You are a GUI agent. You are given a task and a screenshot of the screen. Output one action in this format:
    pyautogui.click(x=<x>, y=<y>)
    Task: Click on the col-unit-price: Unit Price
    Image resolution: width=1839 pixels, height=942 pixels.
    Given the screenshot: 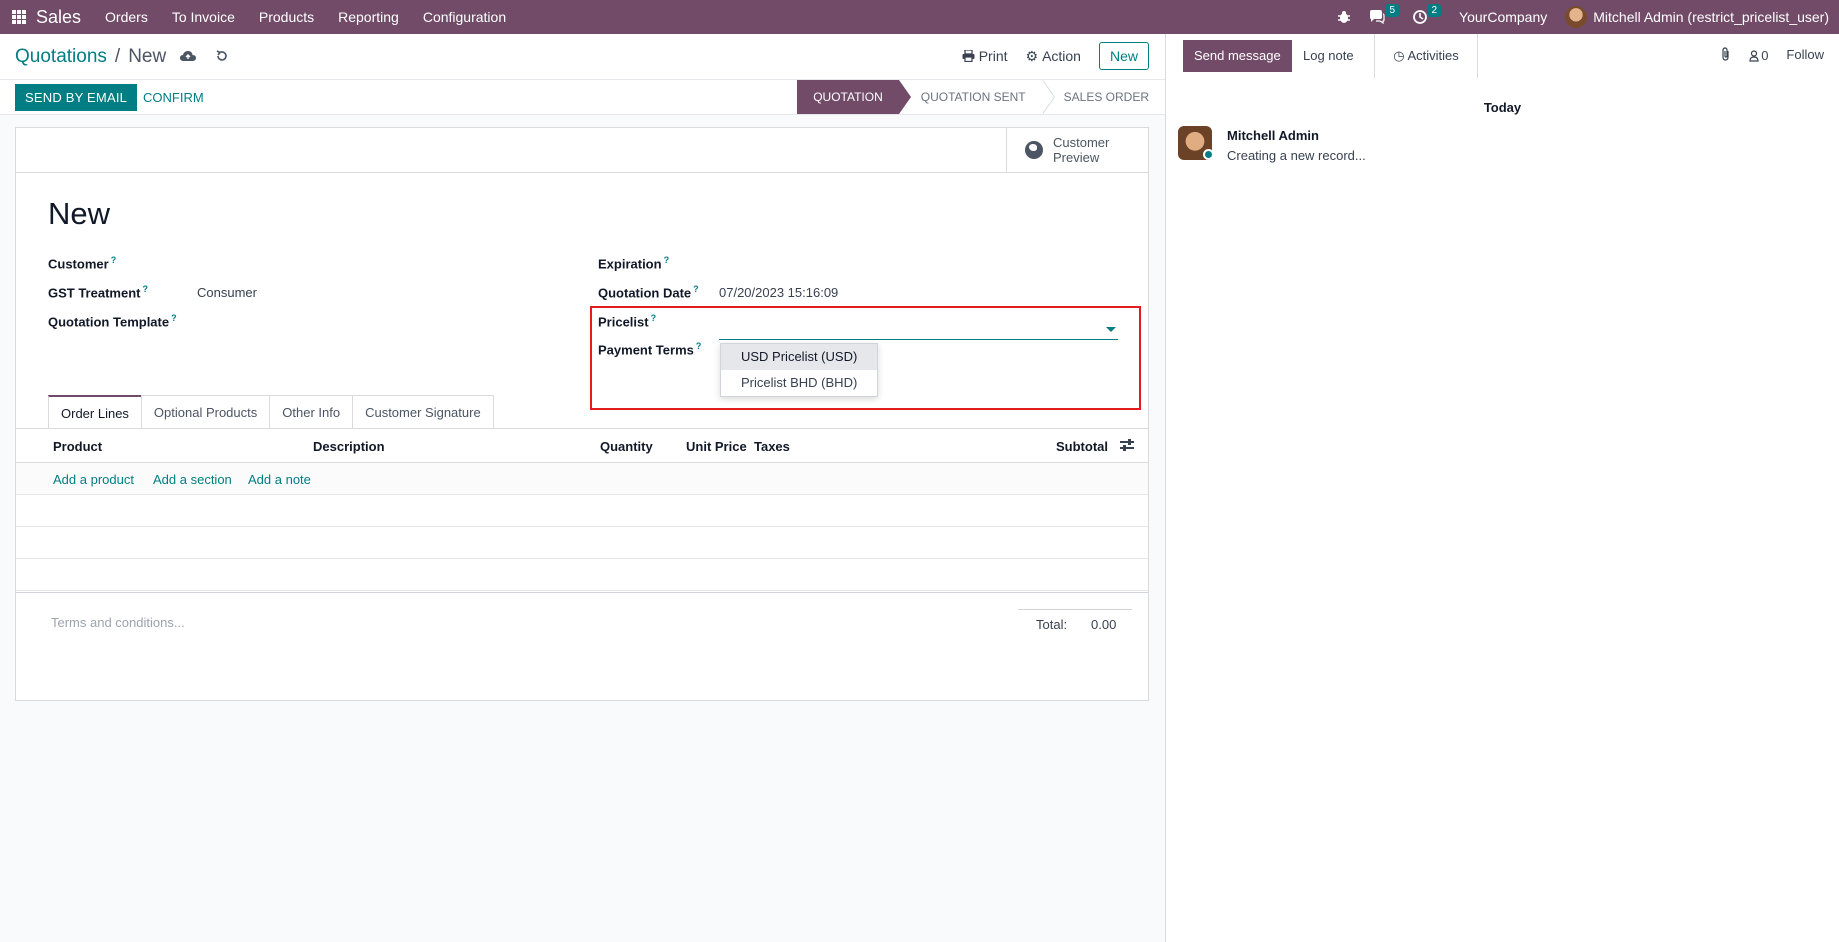 What is the action you would take?
    pyautogui.click(x=716, y=446)
    